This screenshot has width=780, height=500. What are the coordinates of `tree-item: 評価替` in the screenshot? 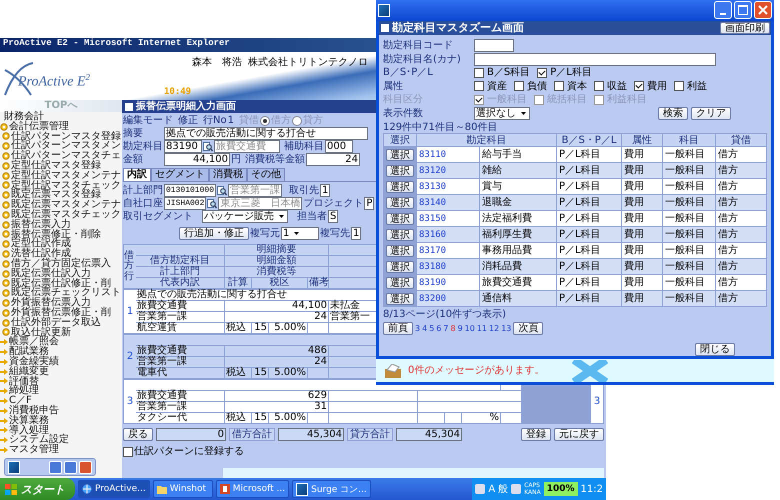 It's located at (61, 381).